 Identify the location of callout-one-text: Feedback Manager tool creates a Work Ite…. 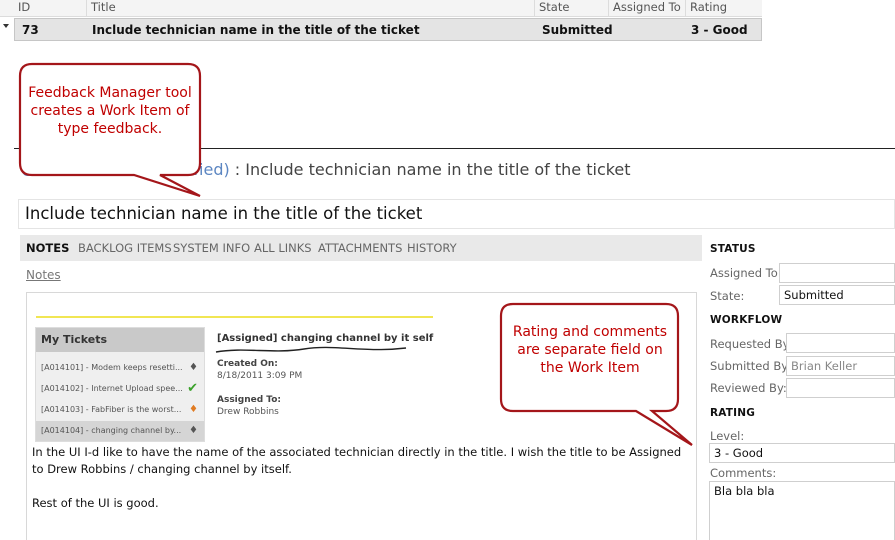
(110, 111).